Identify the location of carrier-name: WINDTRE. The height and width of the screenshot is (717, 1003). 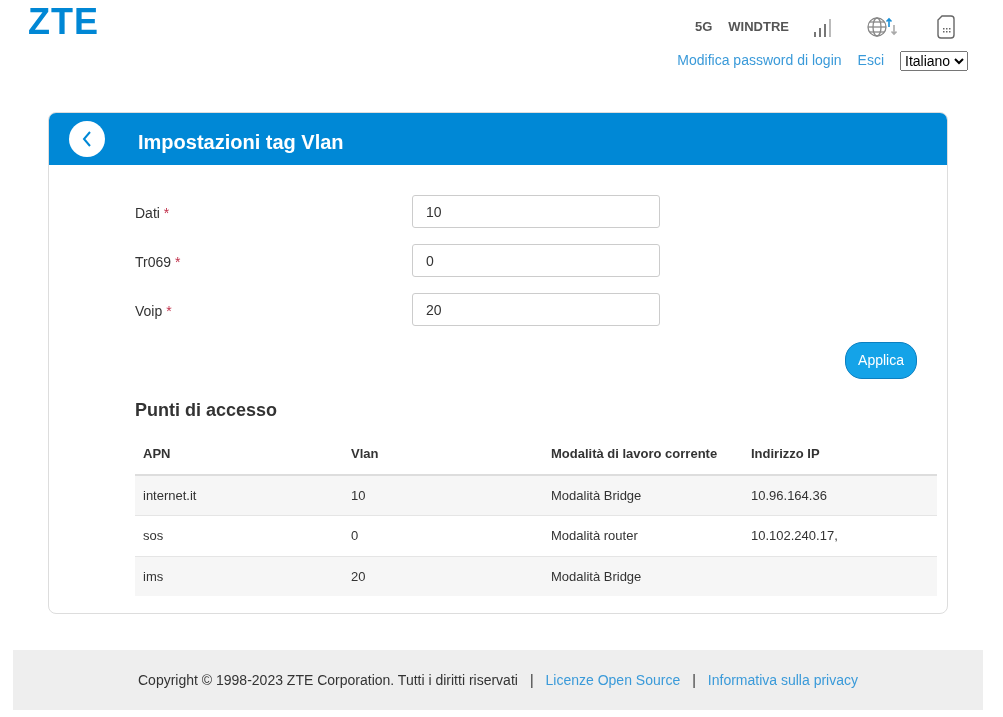
(758, 27).